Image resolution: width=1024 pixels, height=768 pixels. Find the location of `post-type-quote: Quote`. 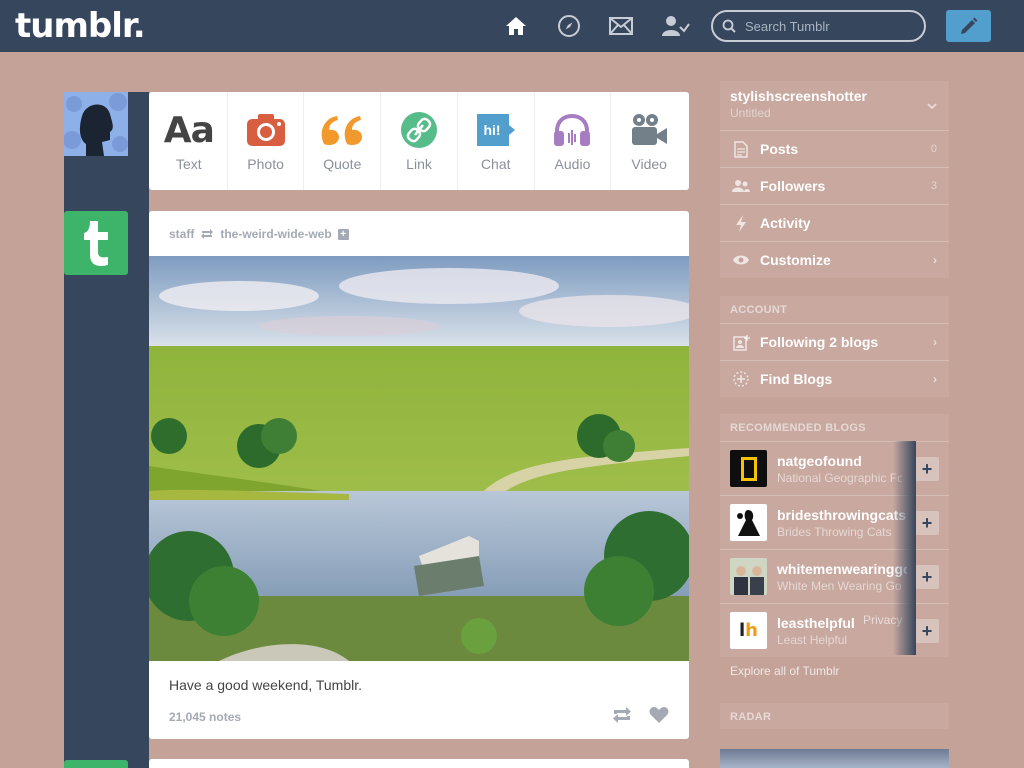

post-type-quote: Quote is located at coordinates (343, 141).